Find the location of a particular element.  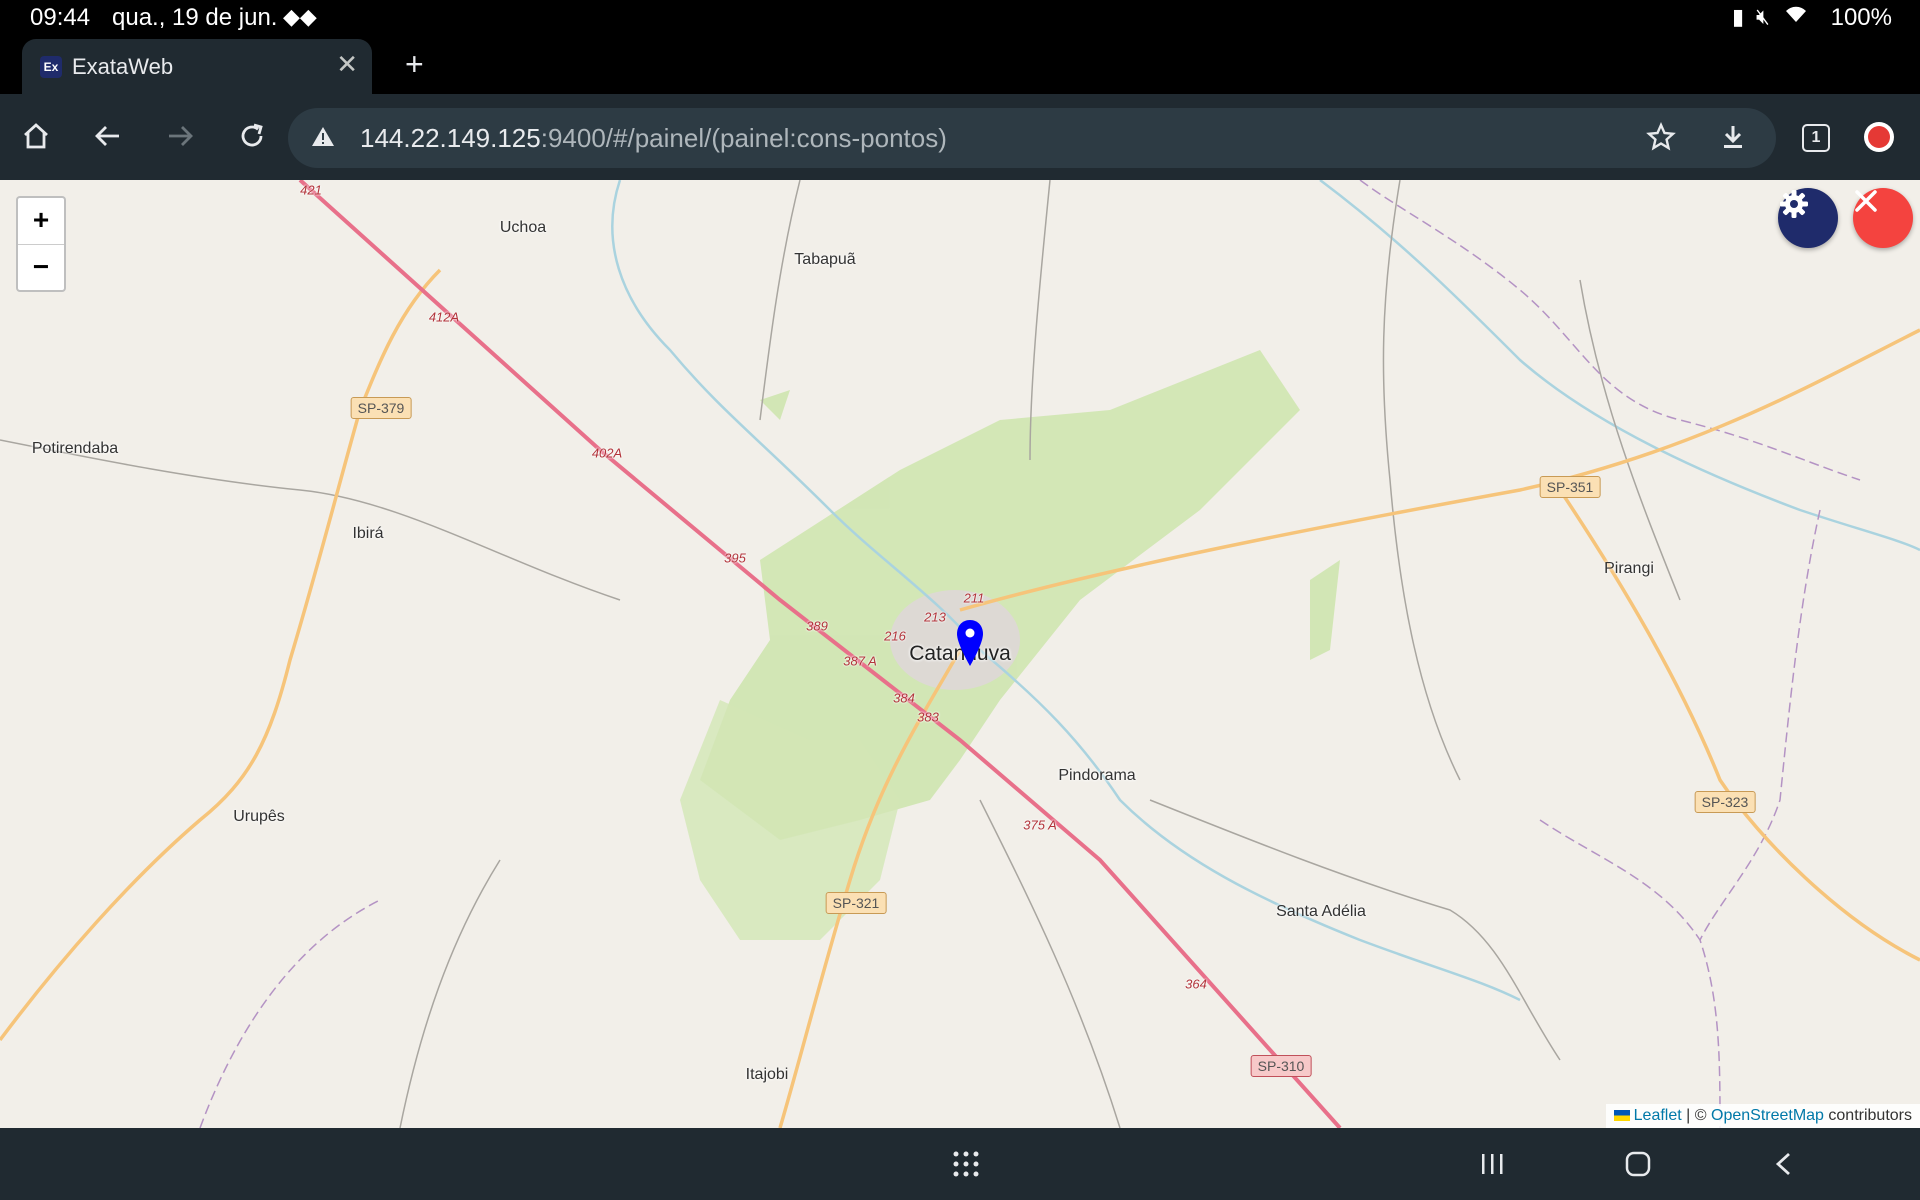

zoom-out-button: − is located at coordinates (41, 268).